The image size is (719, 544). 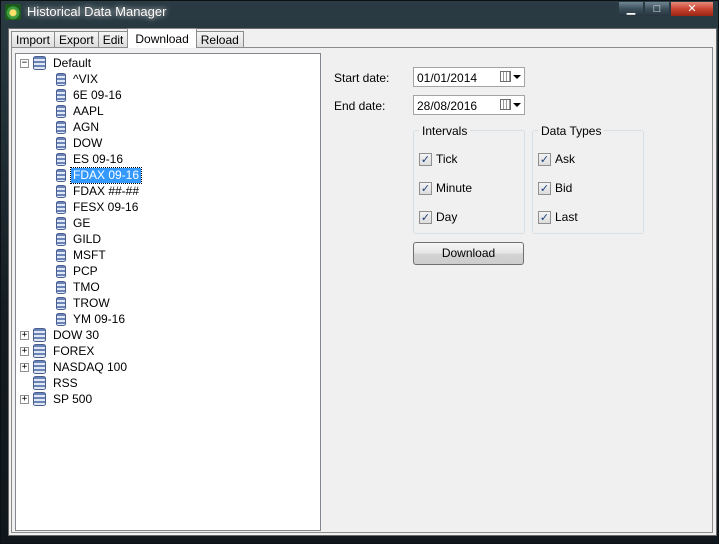 I want to click on tree-item: GILD, so click(x=79, y=239).